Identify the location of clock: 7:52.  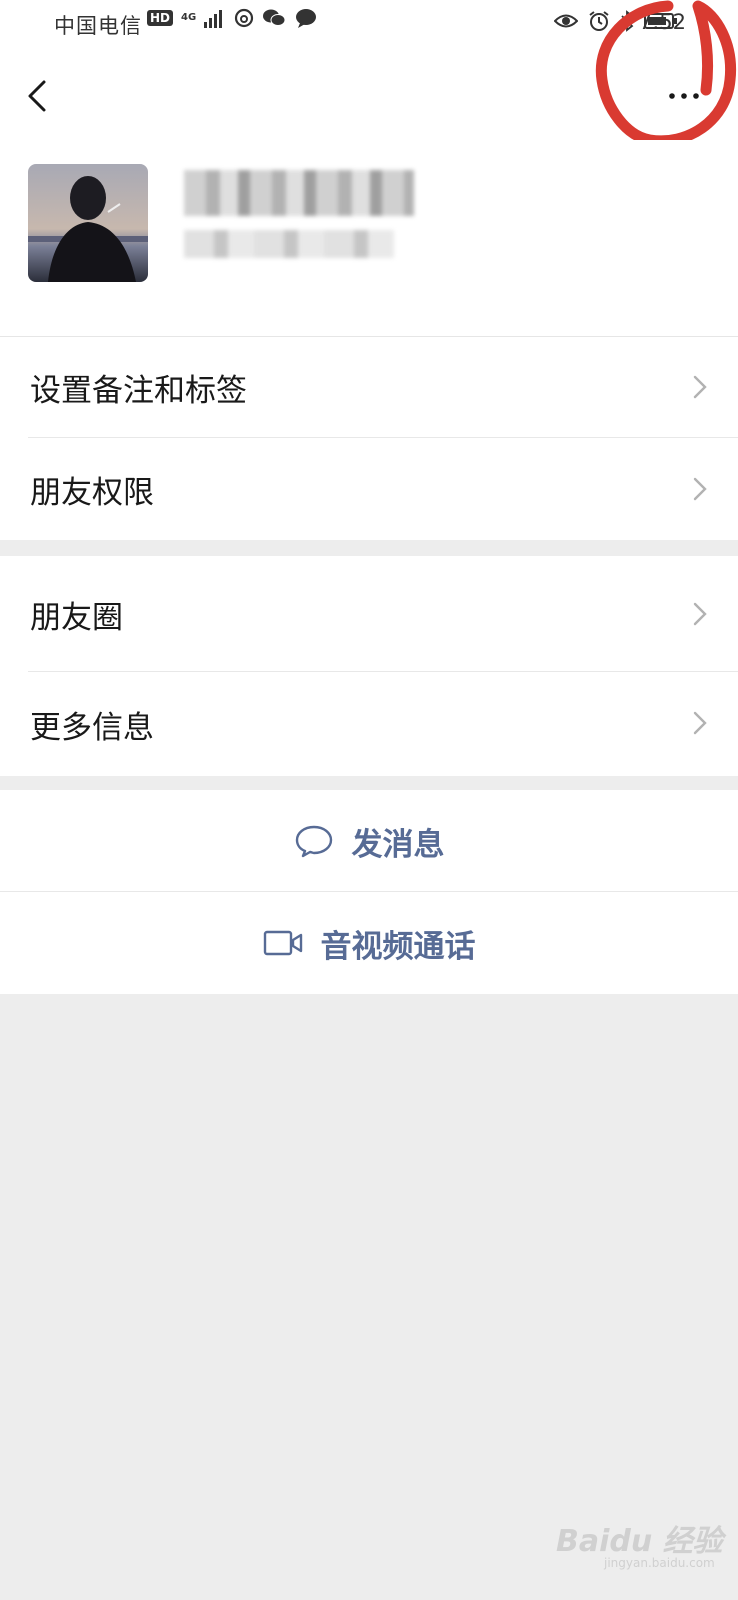
(662, 22).